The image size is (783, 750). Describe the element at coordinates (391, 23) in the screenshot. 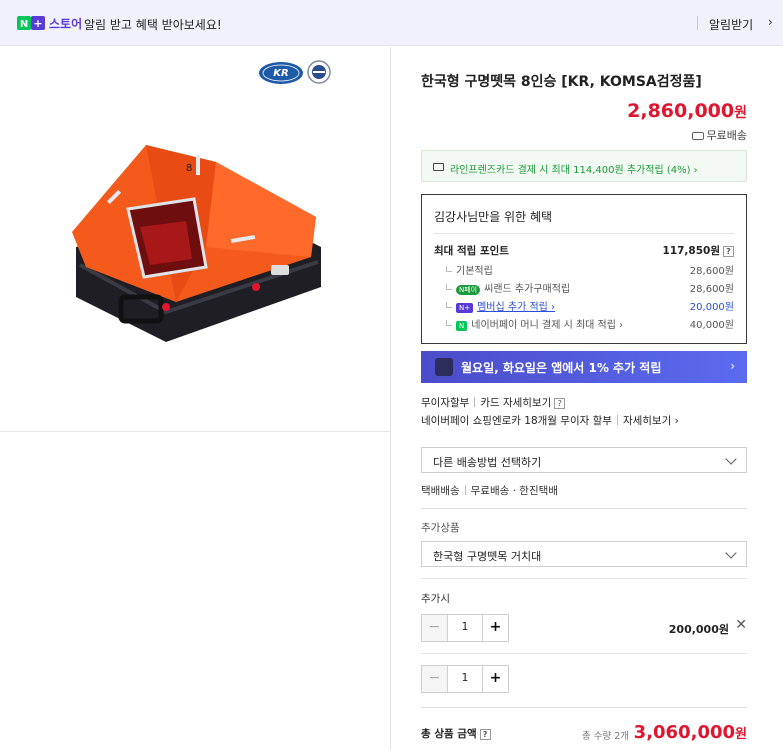

I see `notification-bar: N + 스토어 알림 받고 혜택 받아보세요! 알림받기 ›` at that location.